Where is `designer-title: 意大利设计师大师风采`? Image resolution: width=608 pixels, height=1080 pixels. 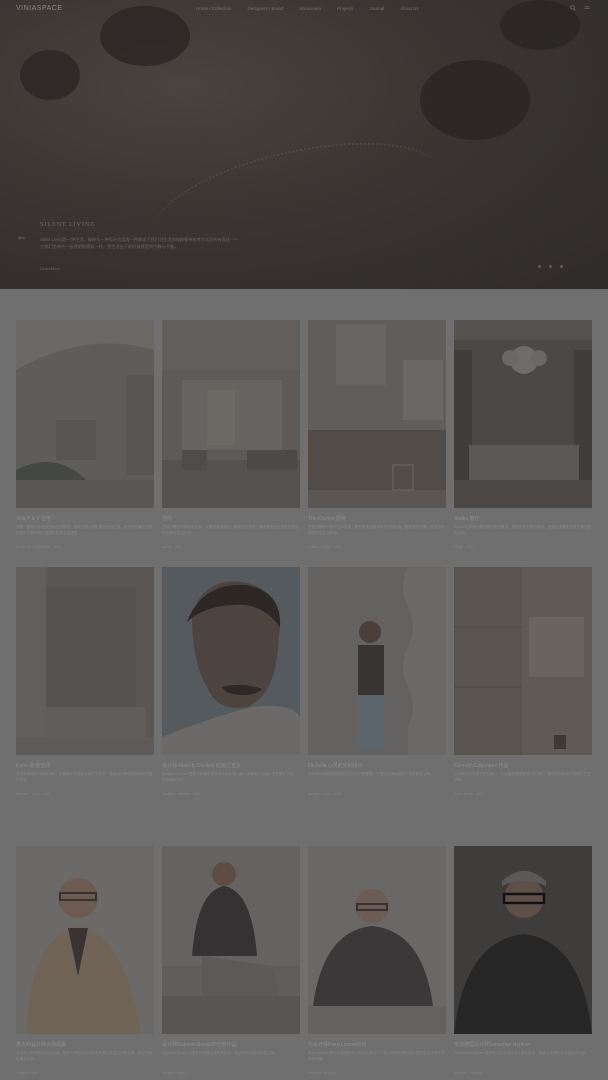
designer-title: 意大利设计师大师风采 is located at coordinates (85, 1044).